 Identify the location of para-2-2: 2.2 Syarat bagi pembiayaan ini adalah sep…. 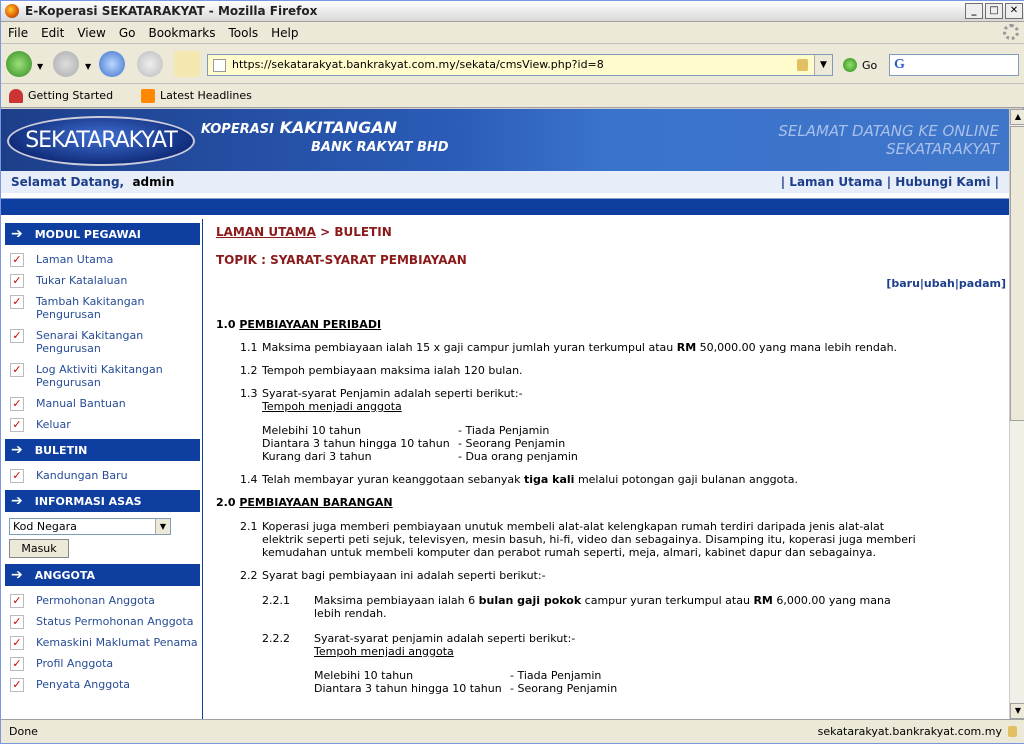
(611, 575).